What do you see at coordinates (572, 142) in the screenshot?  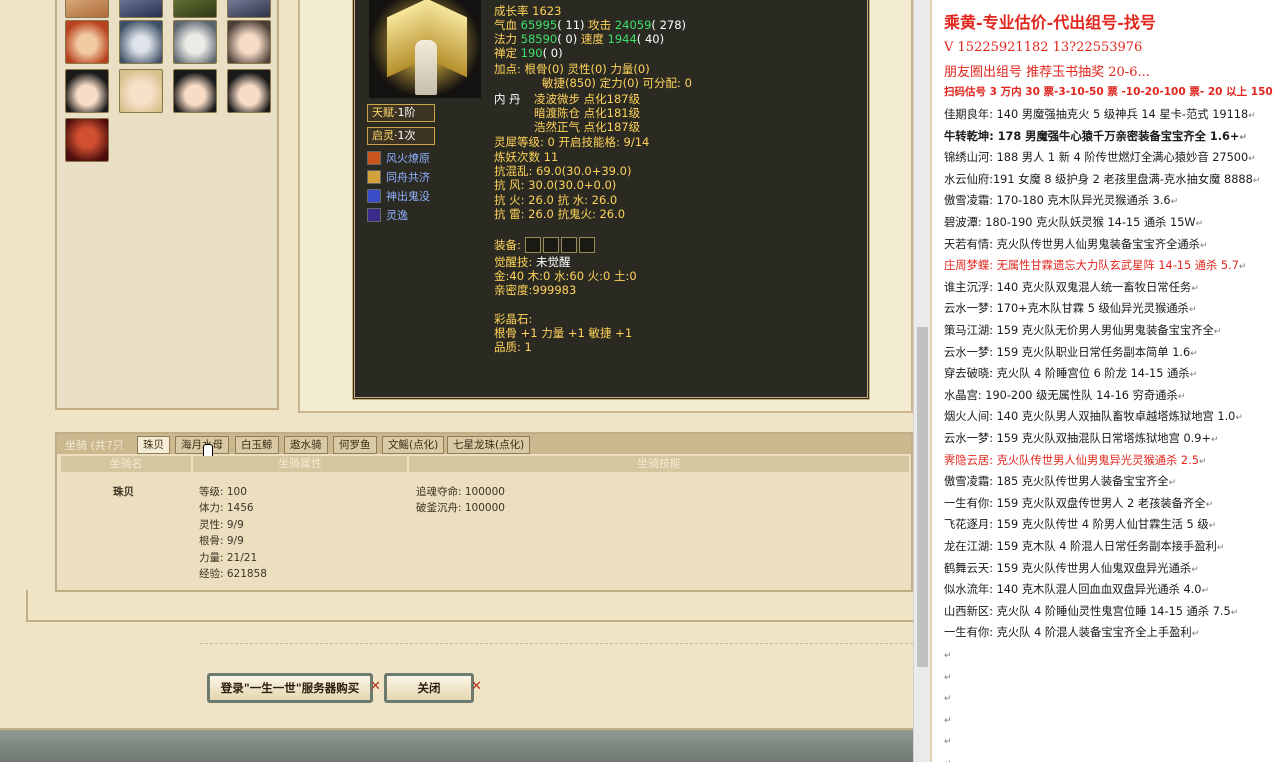 I see `pet-lingxi: 灵犀等级: 0 开启技能格: 9/14` at bounding box center [572, 142].